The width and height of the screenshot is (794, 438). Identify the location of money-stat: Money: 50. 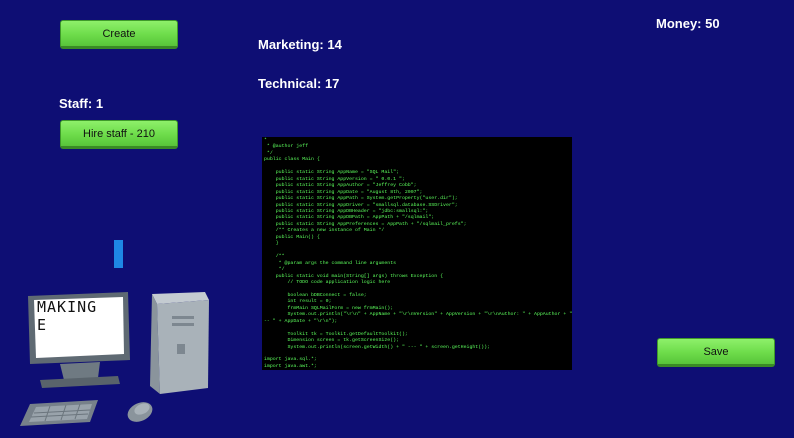
(688, 23).